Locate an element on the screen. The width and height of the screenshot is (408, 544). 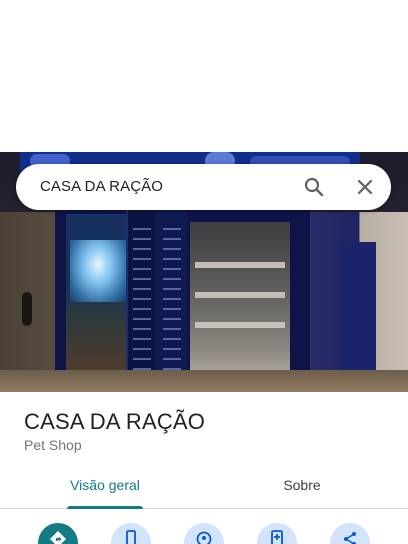
call-button is located at coordinates (131, 533).